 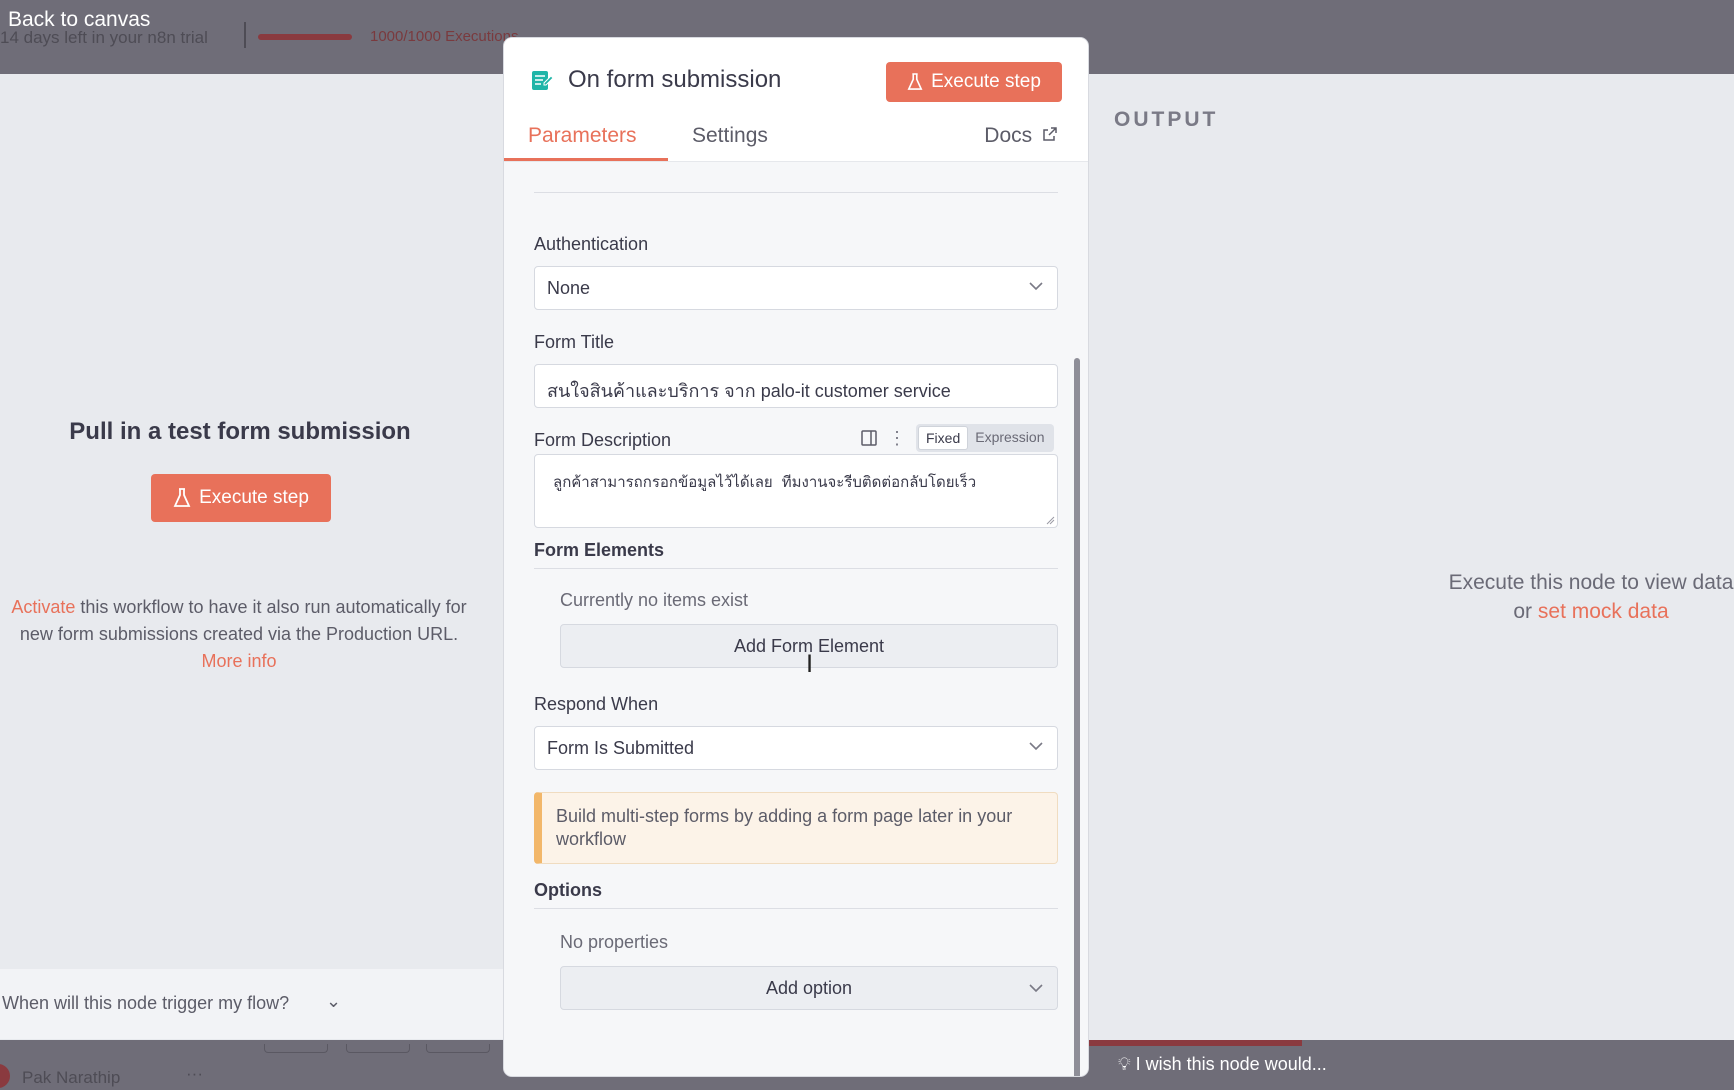 I want to click on respond-when-select: Form Is Submitted, so click(x=796, y=748).